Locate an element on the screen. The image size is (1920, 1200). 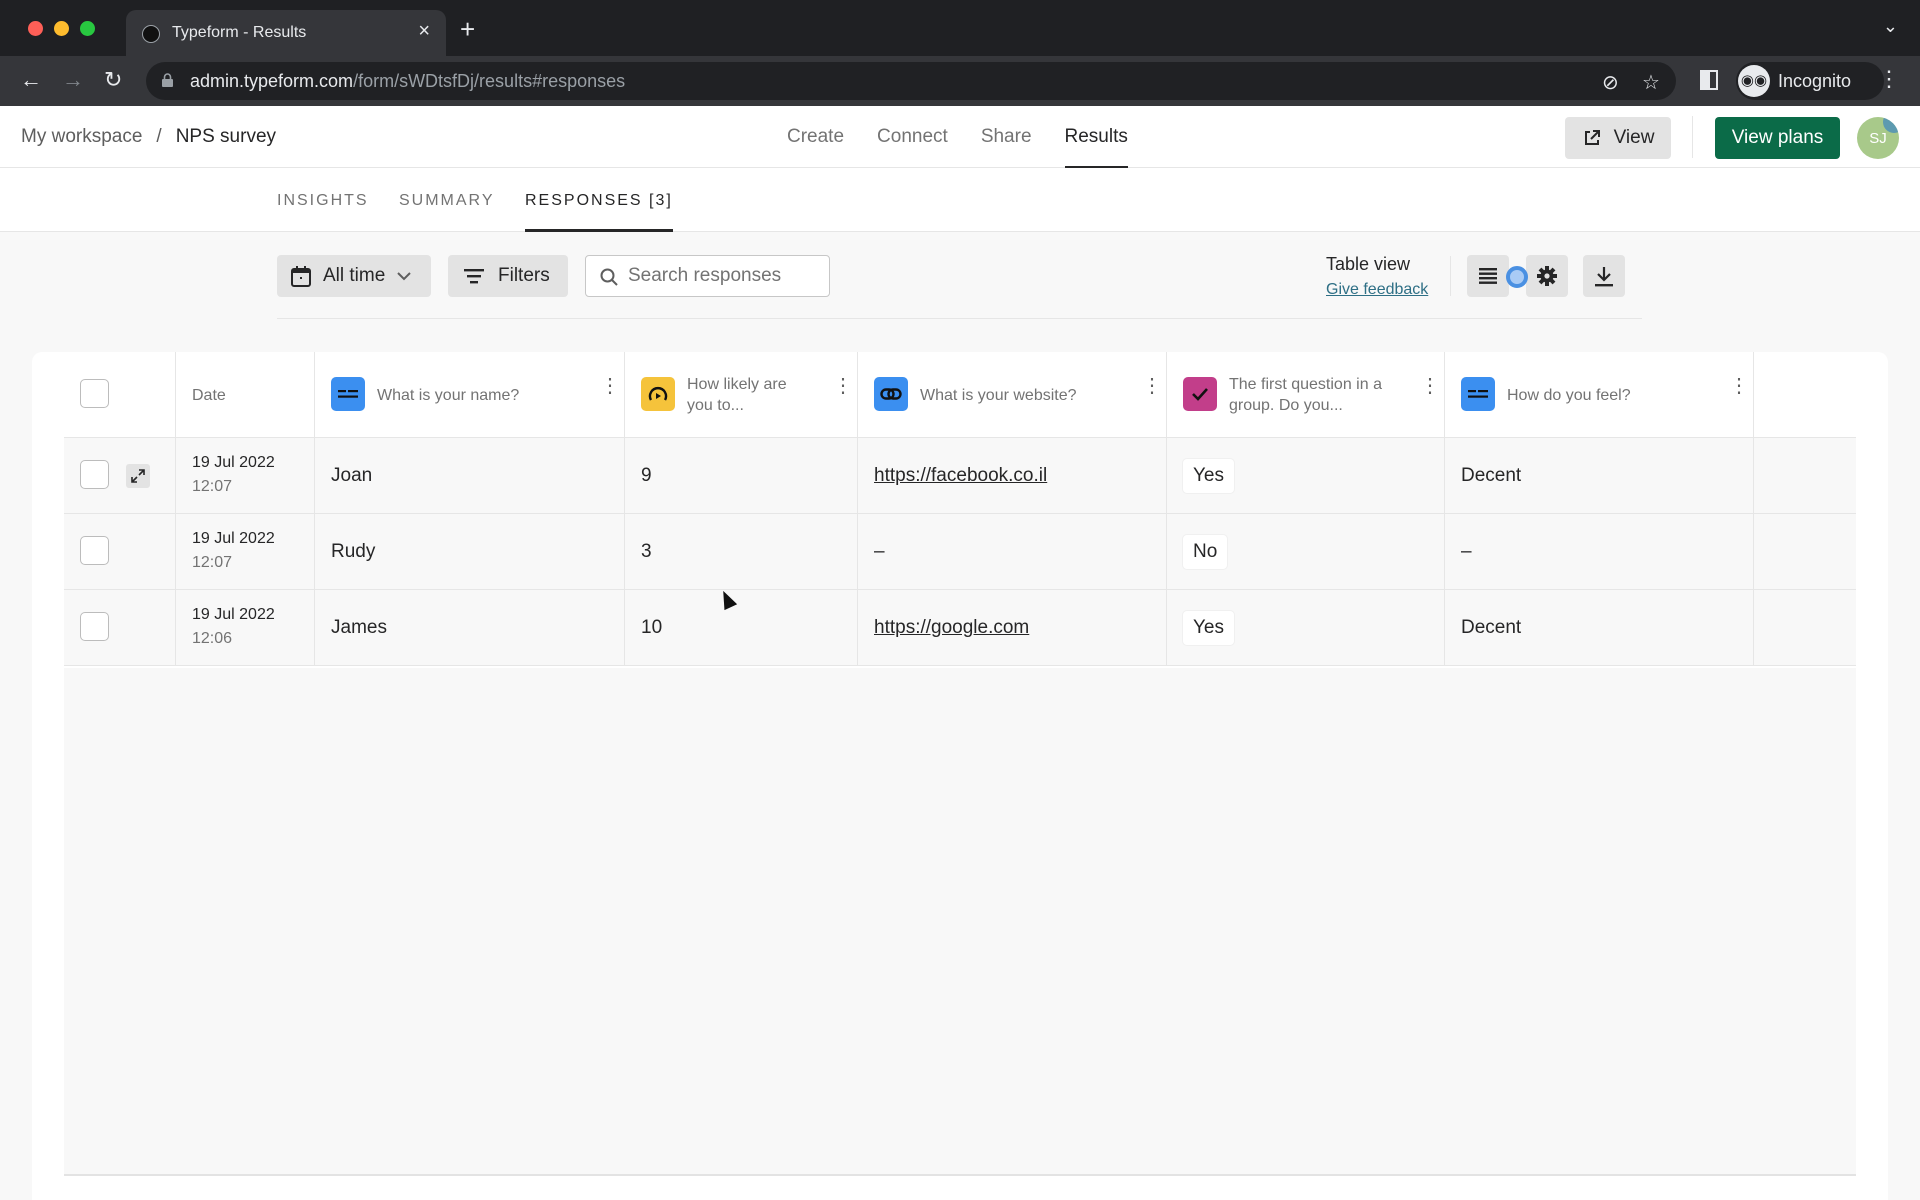
header-name-question: What is your name? ⋮ is located at coordinates (470, 394).